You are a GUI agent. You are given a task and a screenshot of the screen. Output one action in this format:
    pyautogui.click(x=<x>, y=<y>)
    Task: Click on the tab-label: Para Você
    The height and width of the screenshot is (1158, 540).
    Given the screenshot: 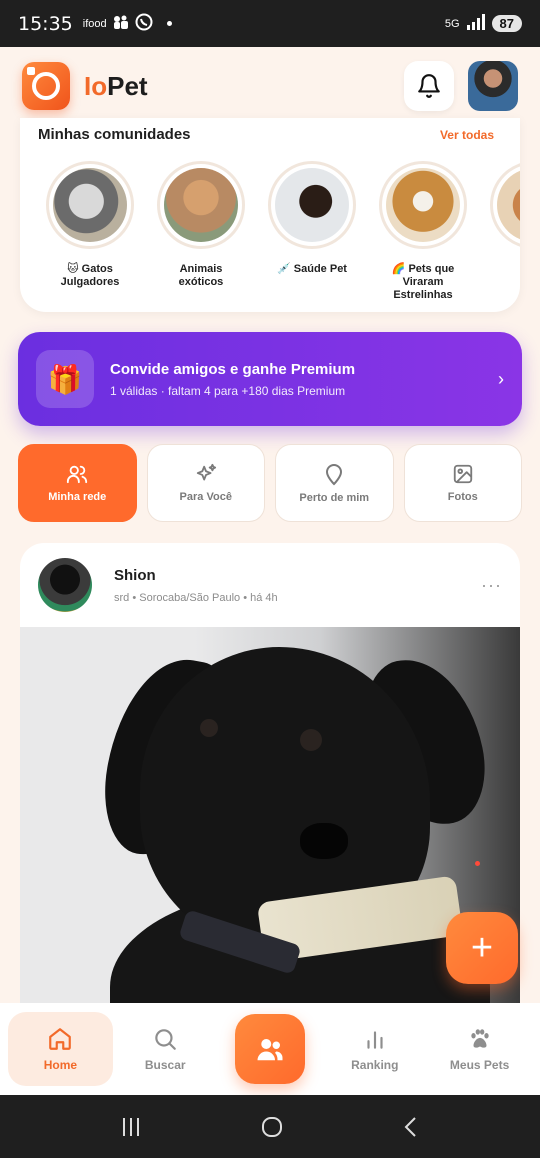 What is the action you would take?
    pyautogui.click(x=205, y=497)
    